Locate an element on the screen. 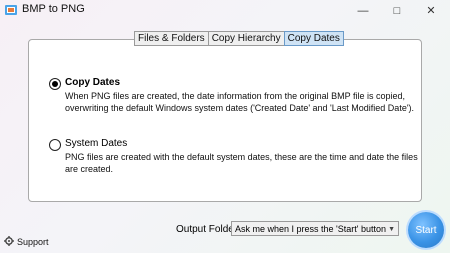 Image resolution: width=450 pixels, height=253 pixels. app-icon is located at coordinates (11, 10).